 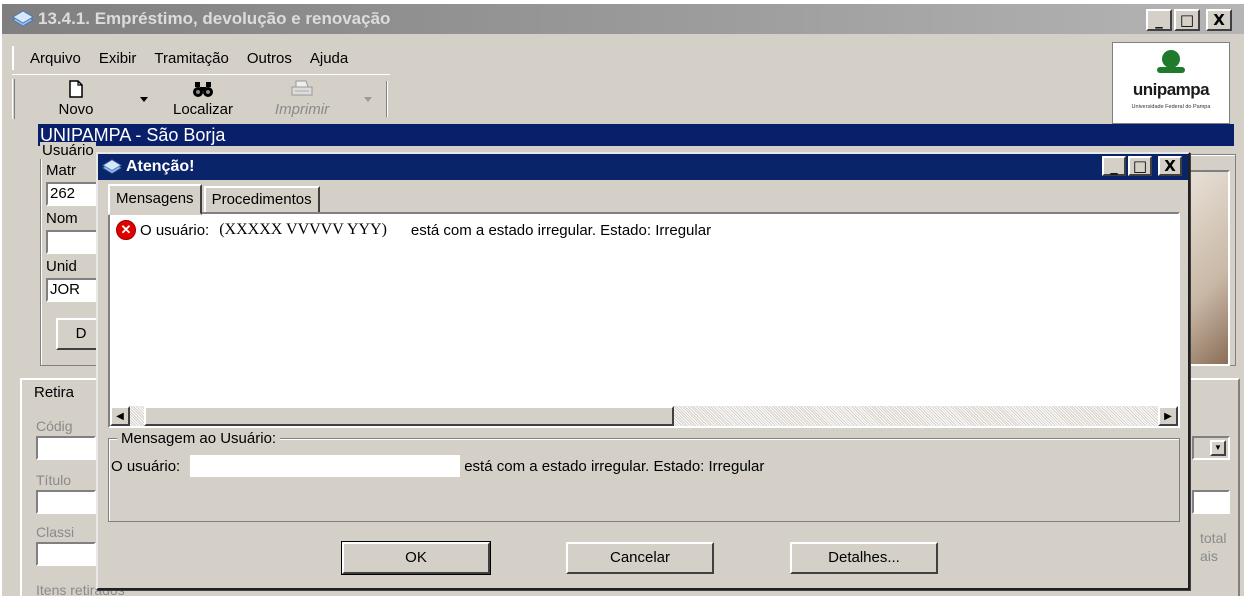 I want to click on dialog-tabs: Mensagens Procedimentos, so click(x=214, y=199).